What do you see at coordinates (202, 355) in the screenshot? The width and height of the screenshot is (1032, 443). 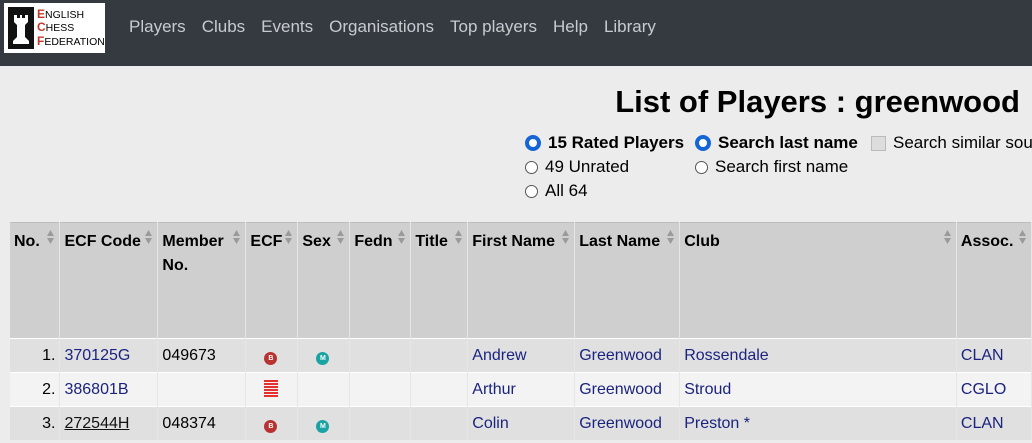 I see `member-no: 049673` at bounding box center [202, 355].